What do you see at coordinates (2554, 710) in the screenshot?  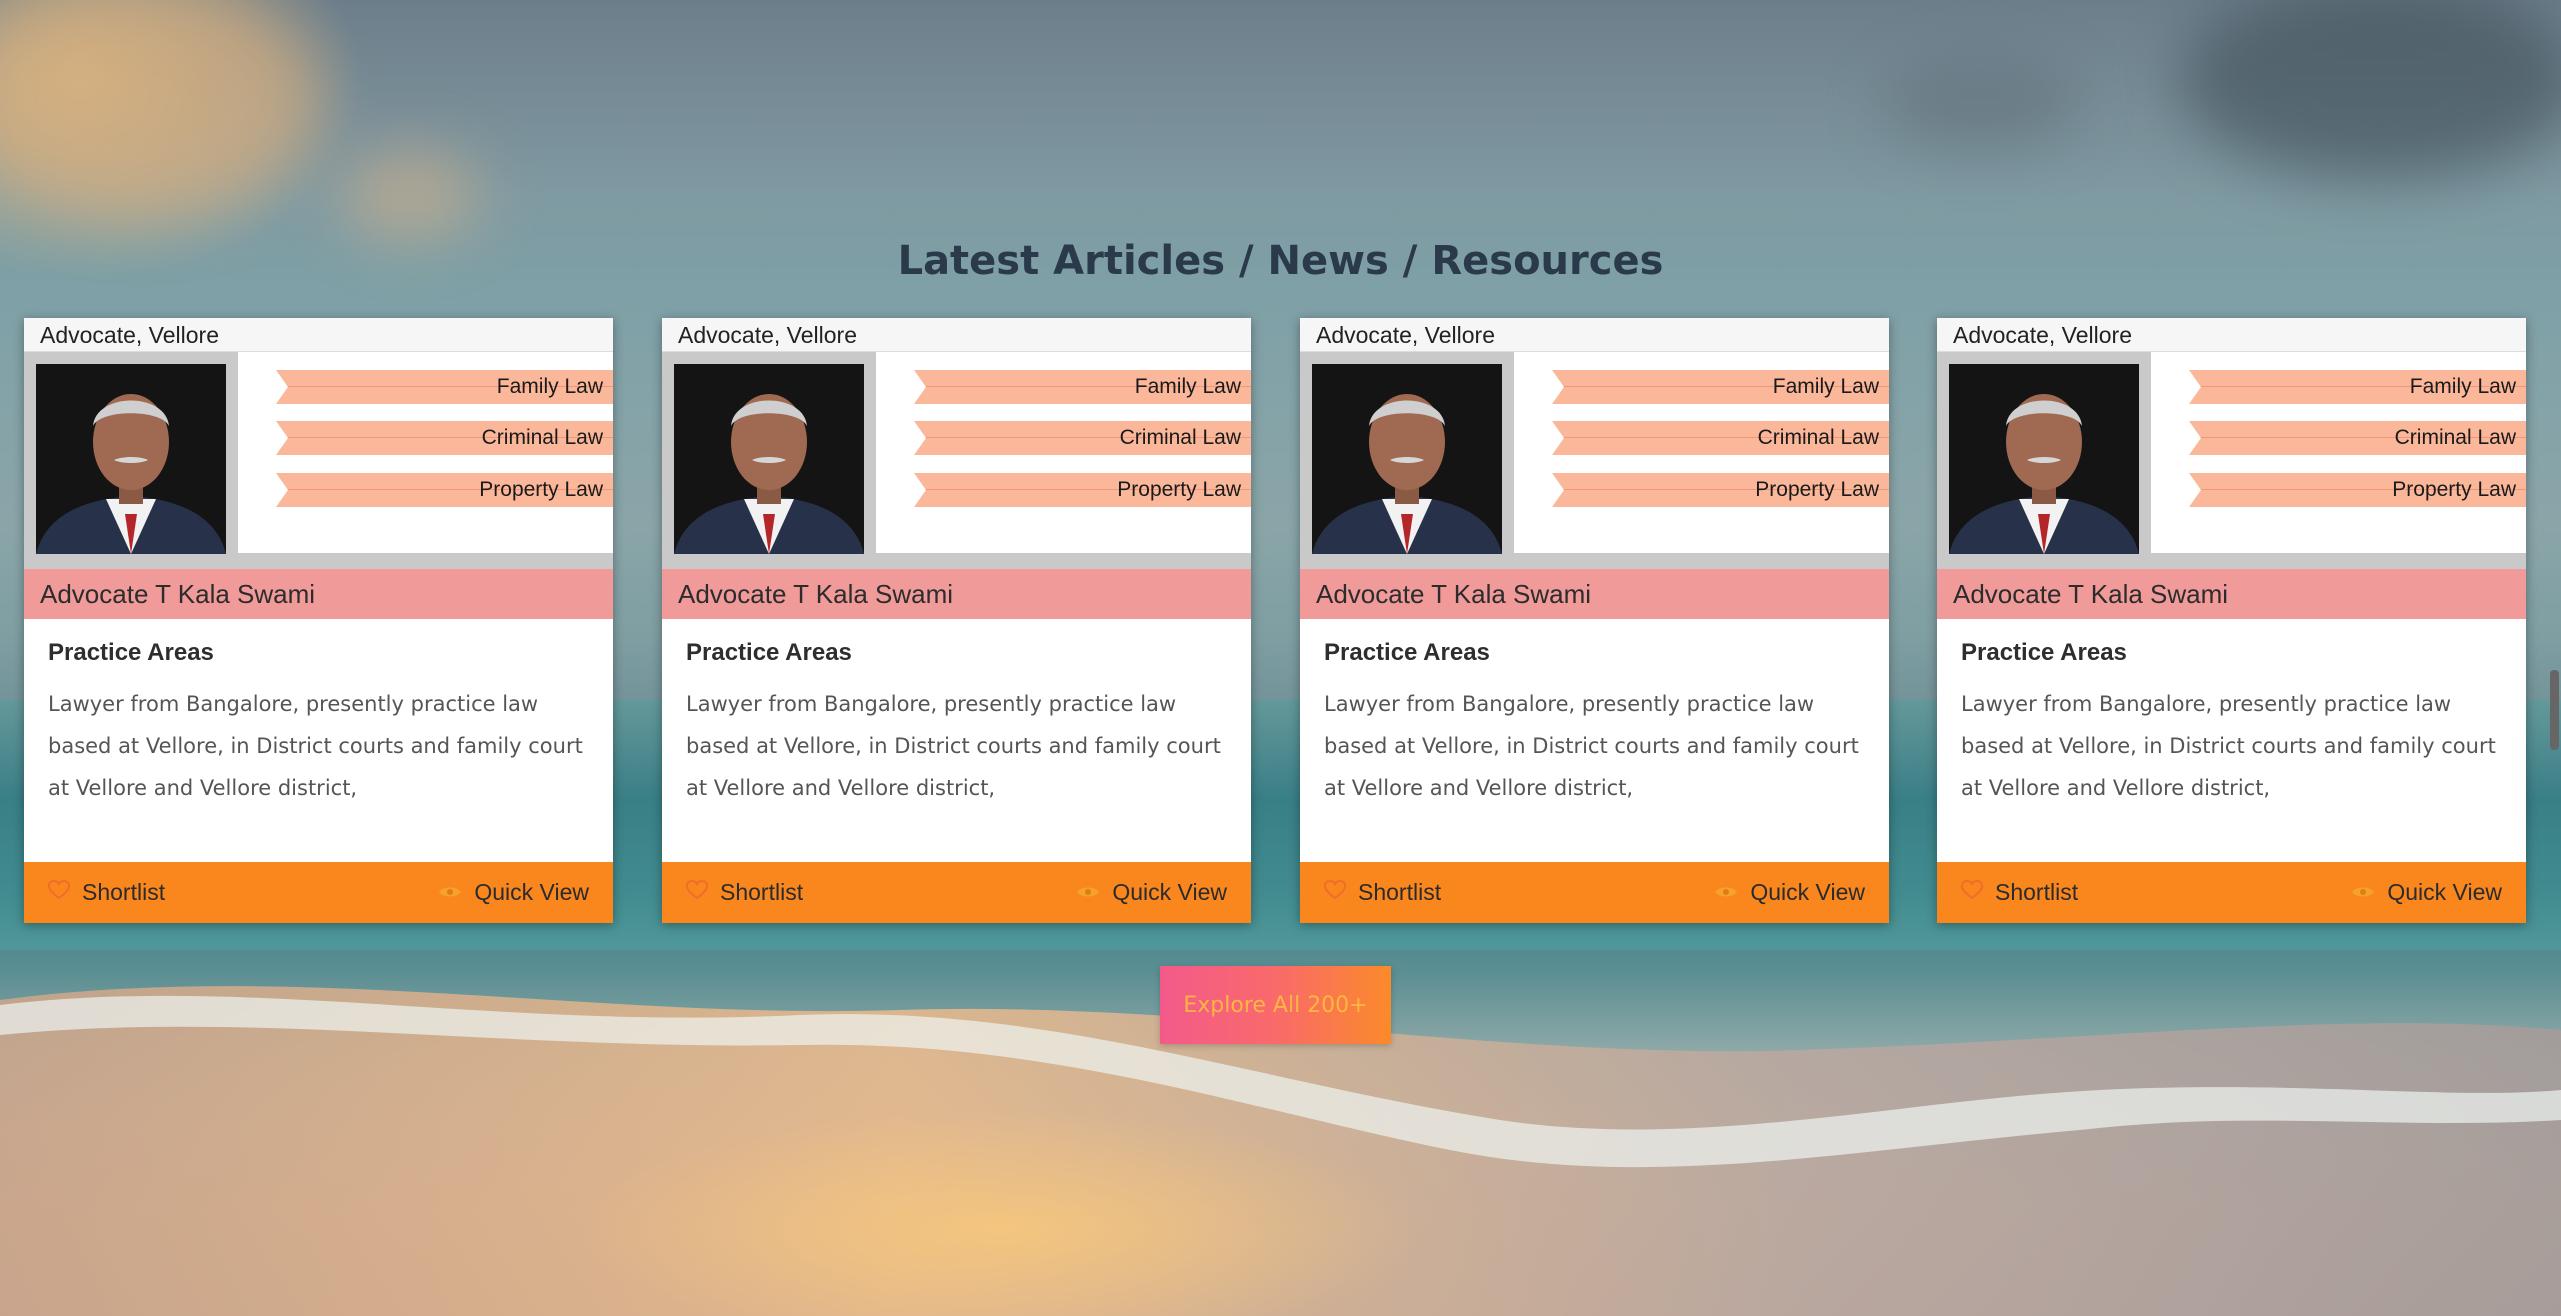 I see `page-scrollbar-thumb` at bounding box center [2554, 710].